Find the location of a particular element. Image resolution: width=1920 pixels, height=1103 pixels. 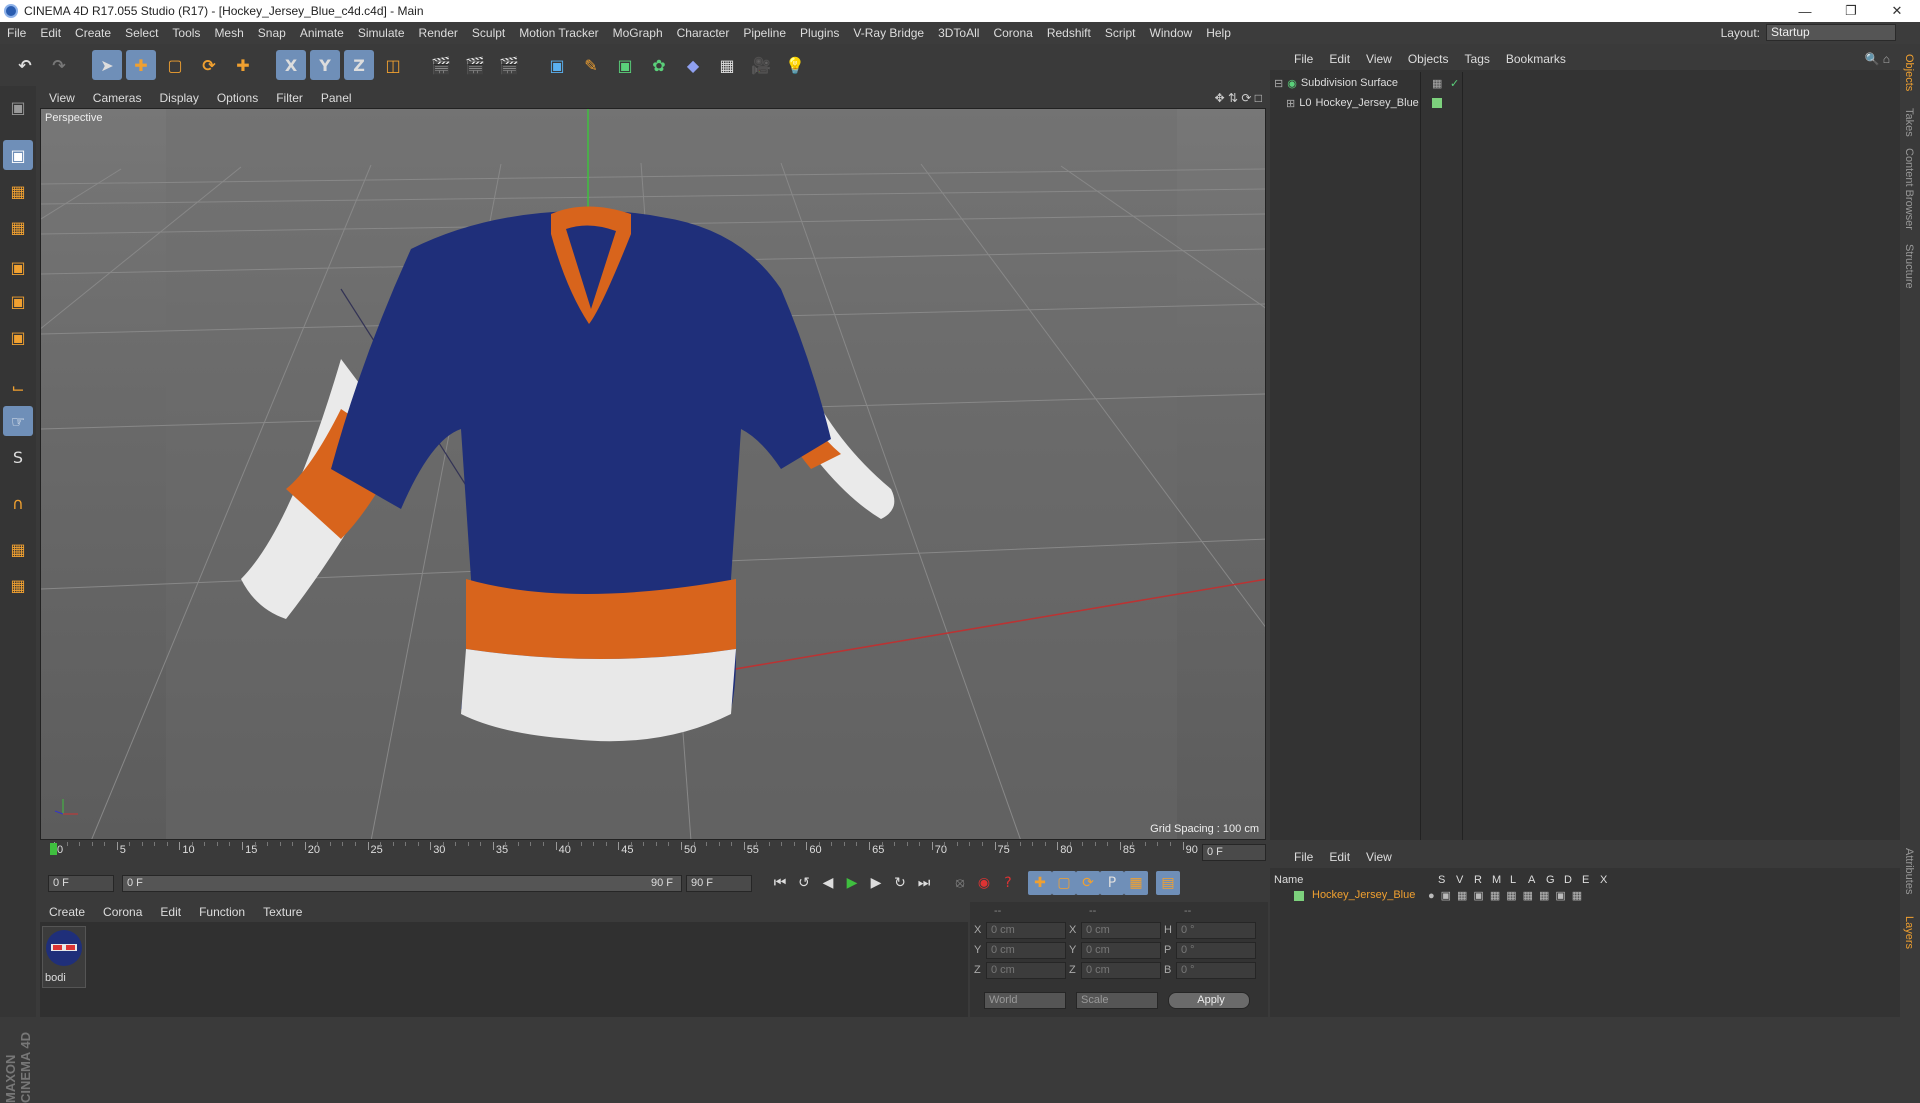

layer-row: Hockey_Jersey_Blue ●▣▦▣▦▦▦▦▣▦ is located at coordinates (1585, 896).